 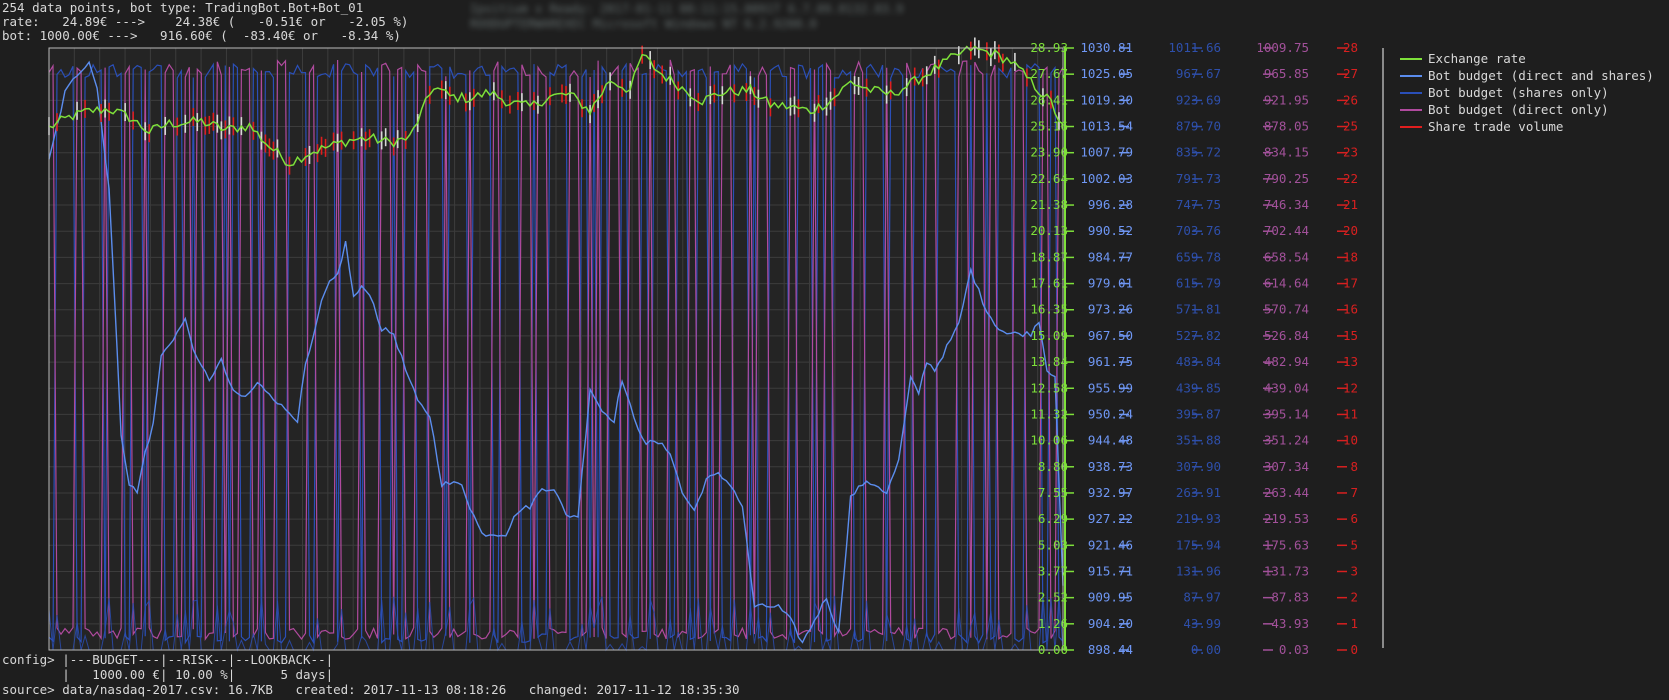 I want to click on budget-tick-label: 979.01, so click(x=1110, y=283).